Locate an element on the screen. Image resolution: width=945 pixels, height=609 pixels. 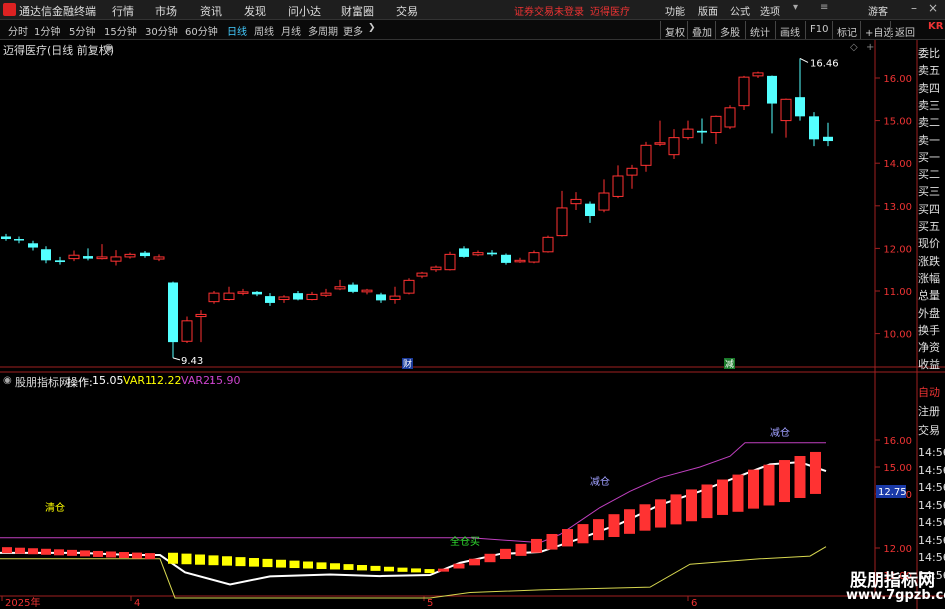
indicator-name: 股朋指标网 is located at coordinates (42, 382).